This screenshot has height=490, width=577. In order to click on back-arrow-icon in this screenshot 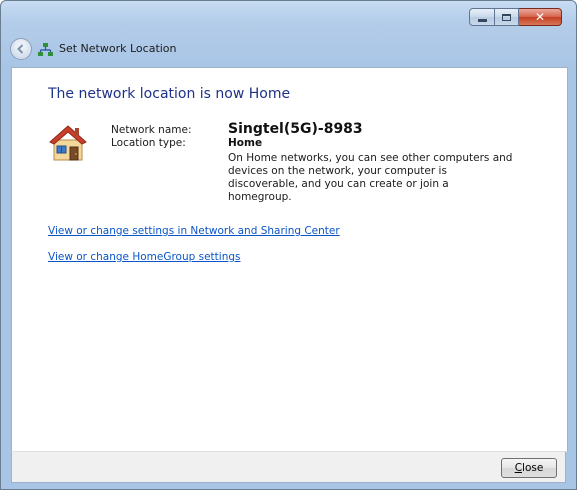, I will do `click(20, 49)`.